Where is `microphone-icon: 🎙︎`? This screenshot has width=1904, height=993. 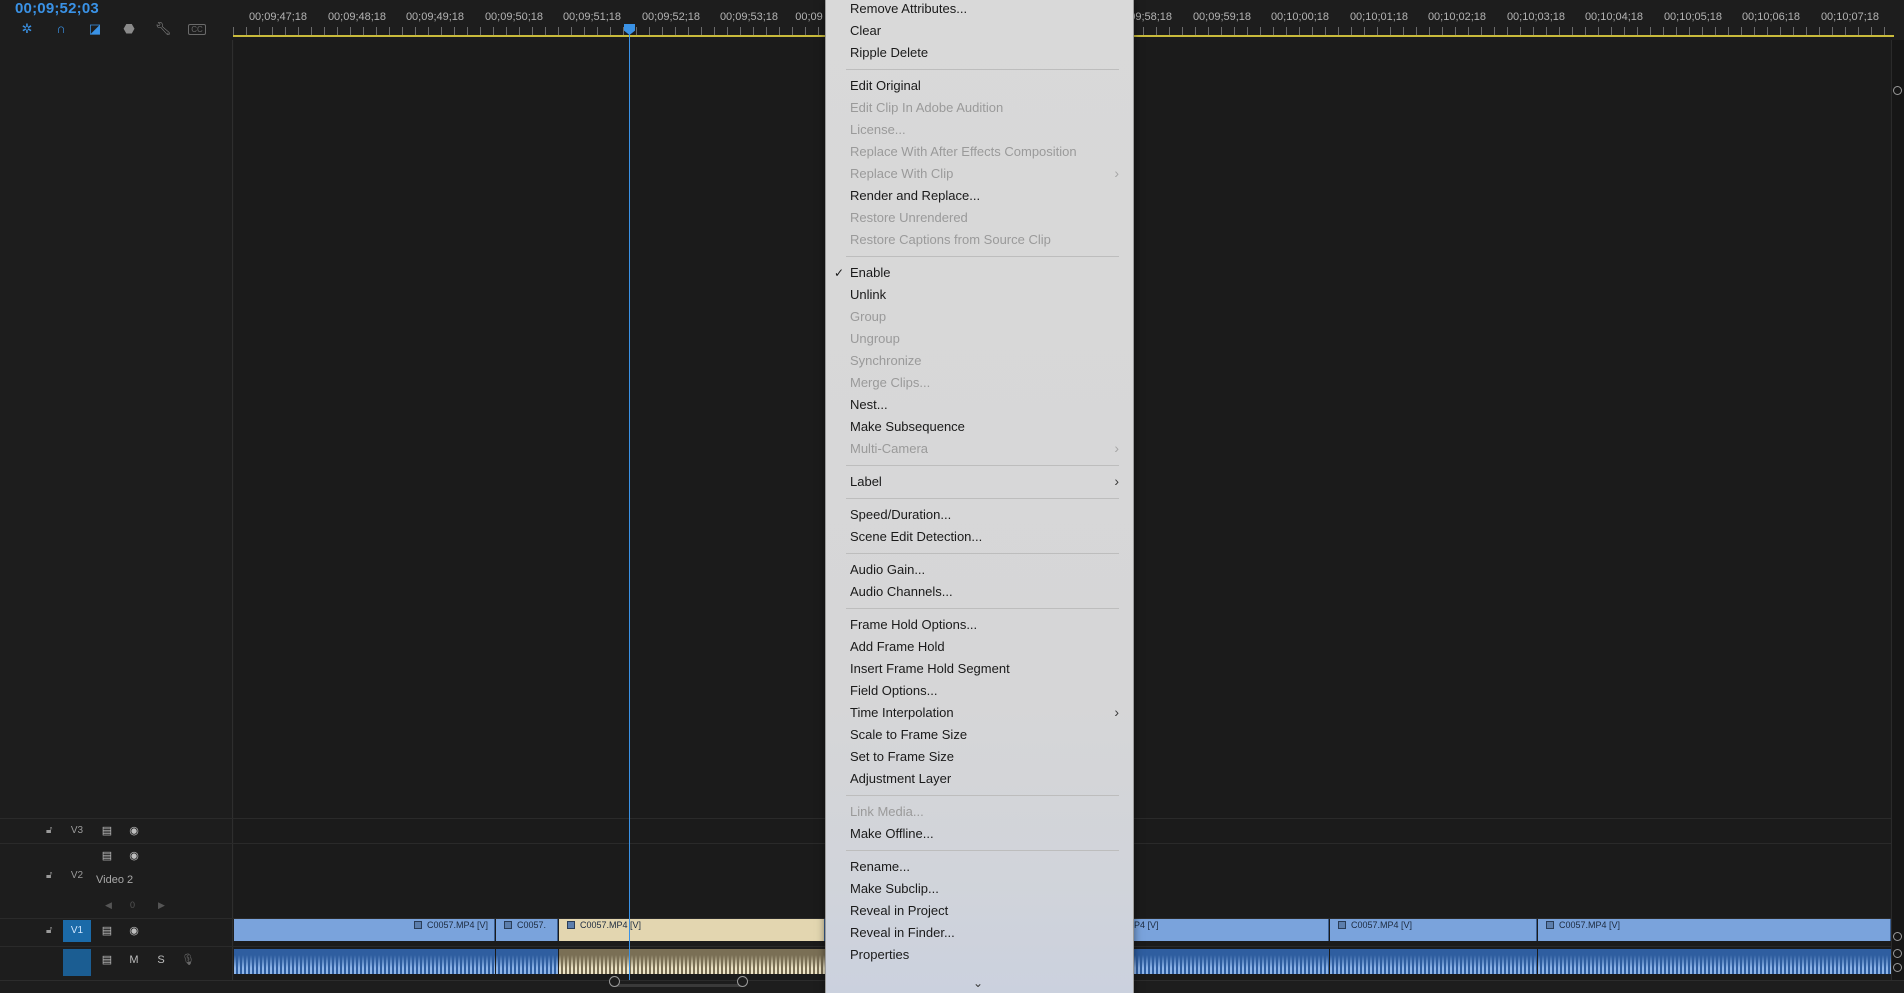
microphone-icon: 🎙︎ is located at coordinates (188, 960).